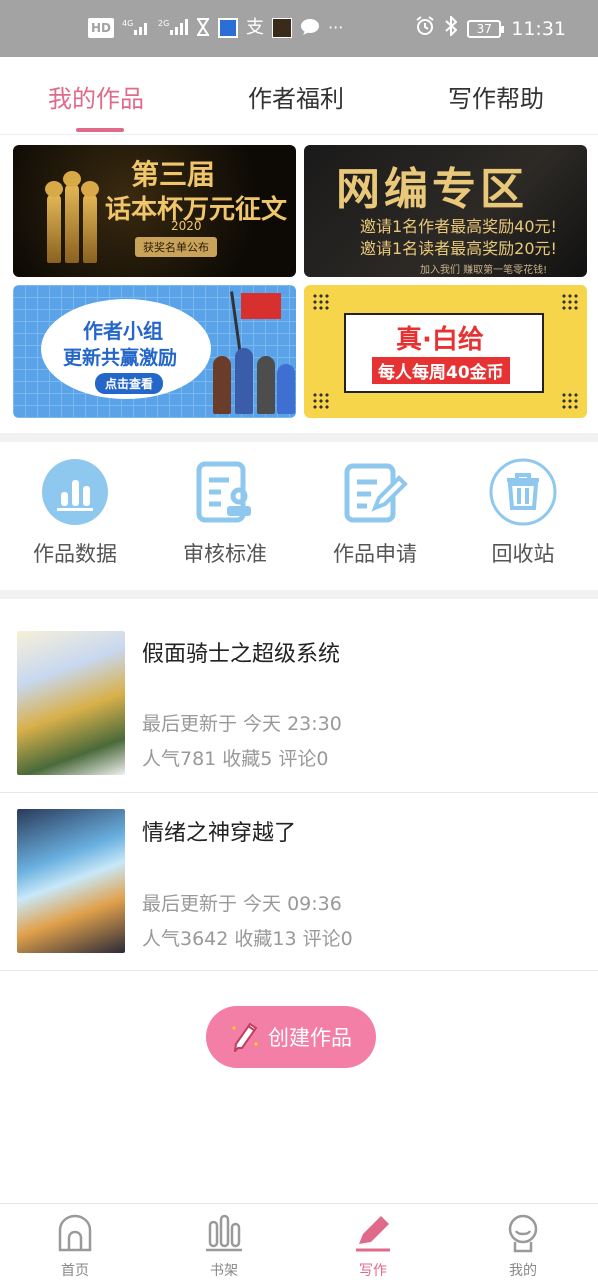  Describe the element at coordinates (101, 28) in the screenshot. I see `hd-icon: HD` at that location.